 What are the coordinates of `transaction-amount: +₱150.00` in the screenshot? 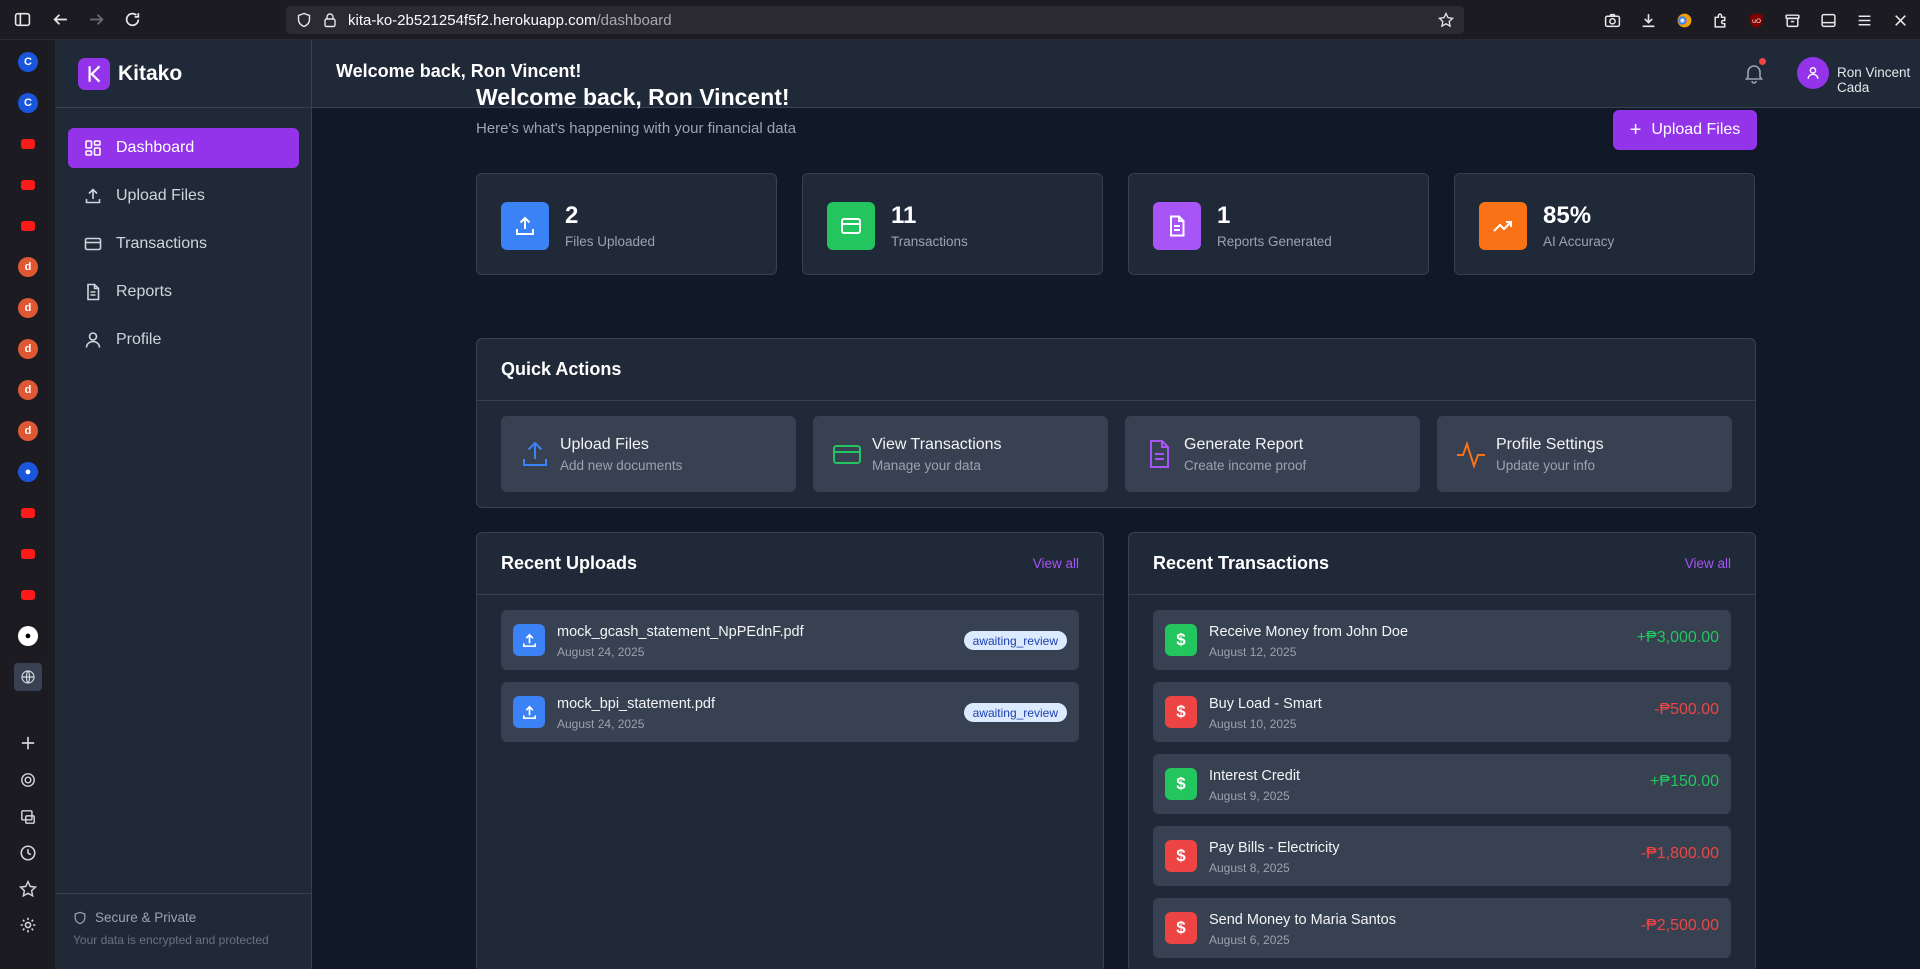 It's located at (1684, 781).